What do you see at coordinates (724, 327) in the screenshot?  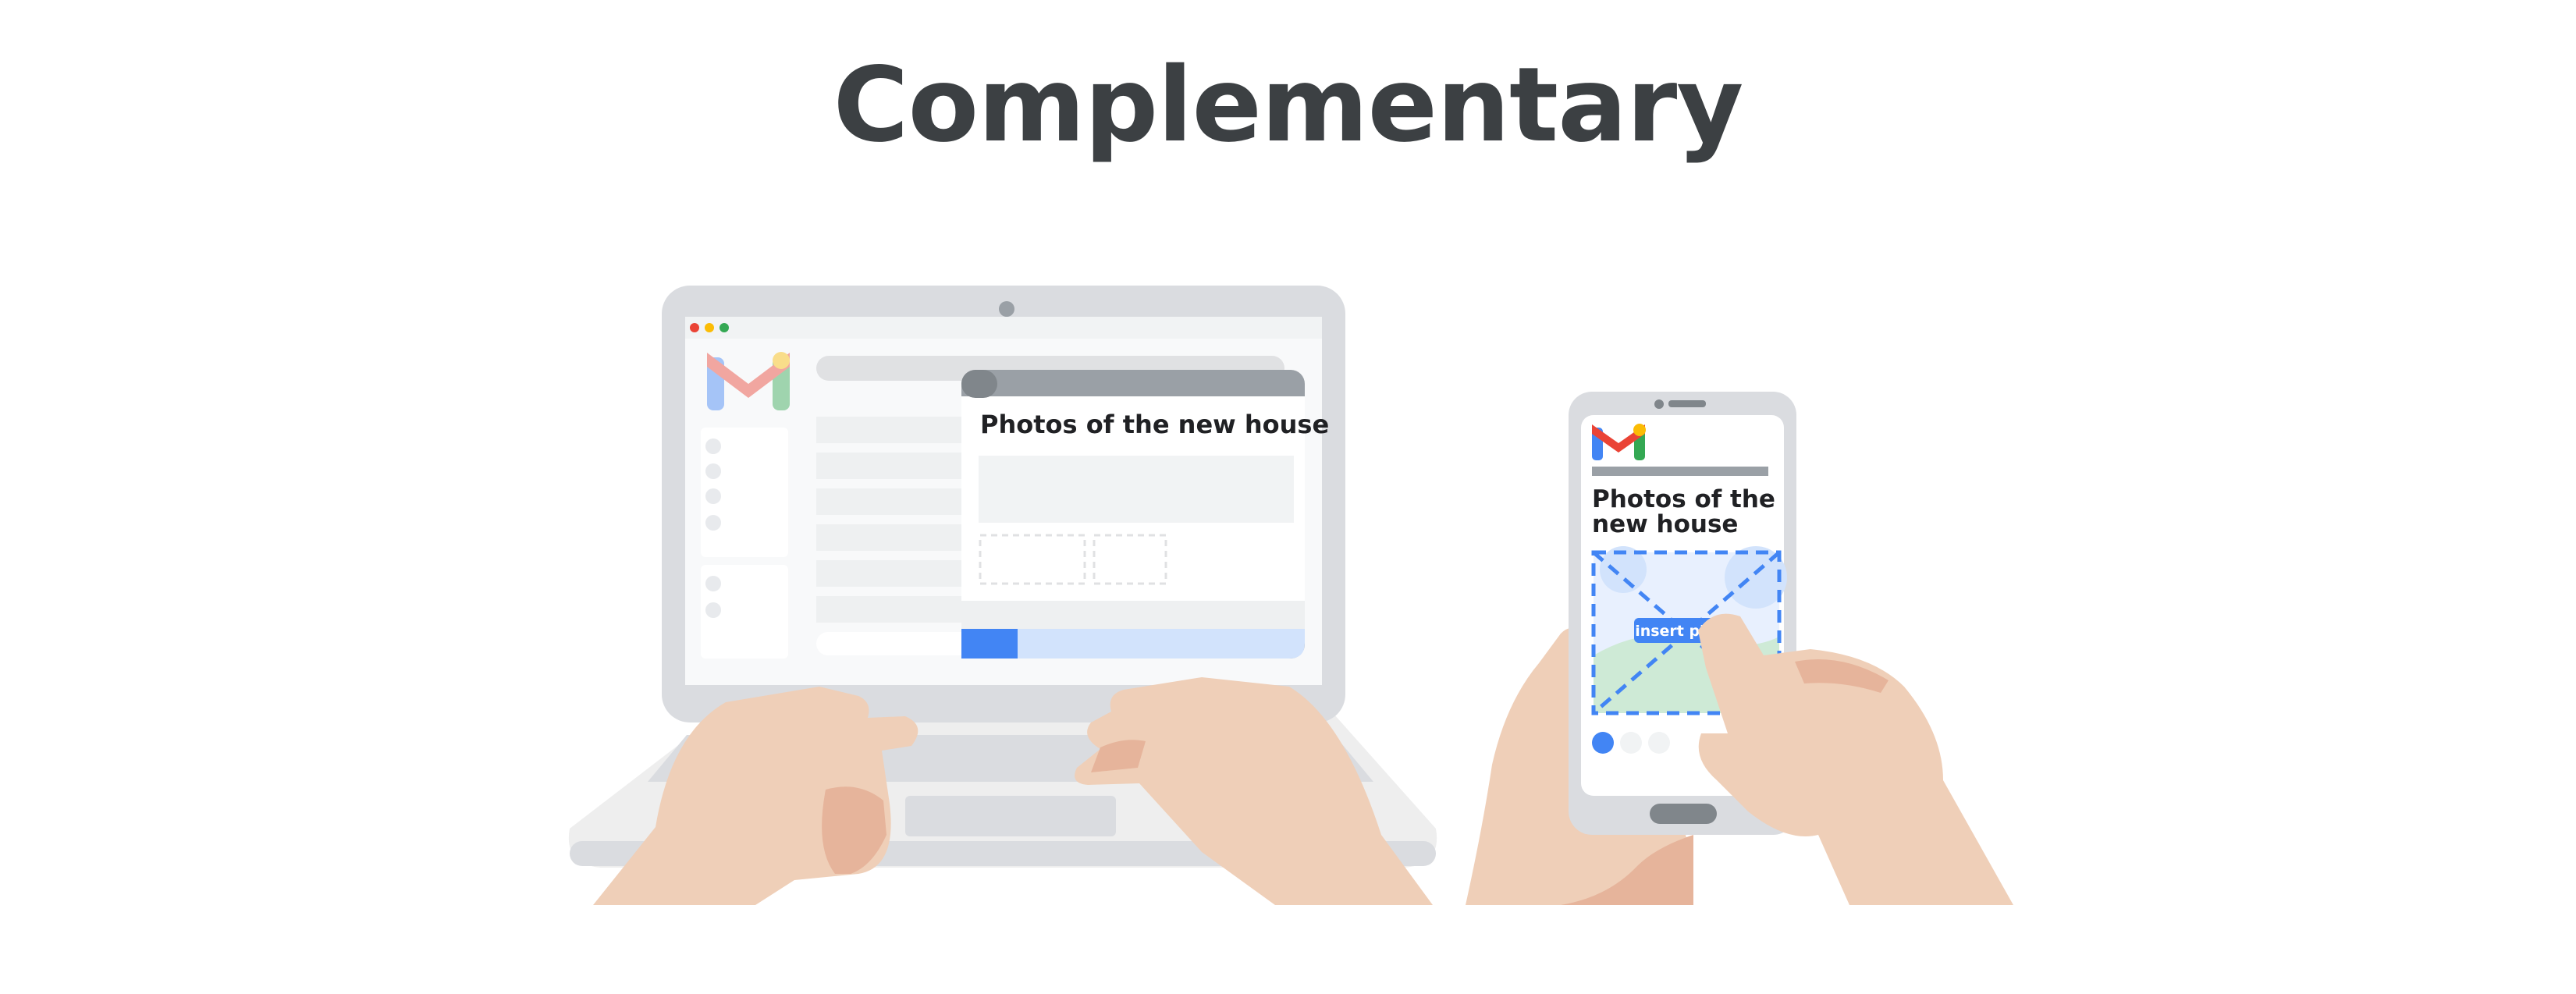 I see `window-maximize-dot` at bounding box center [724, 327].